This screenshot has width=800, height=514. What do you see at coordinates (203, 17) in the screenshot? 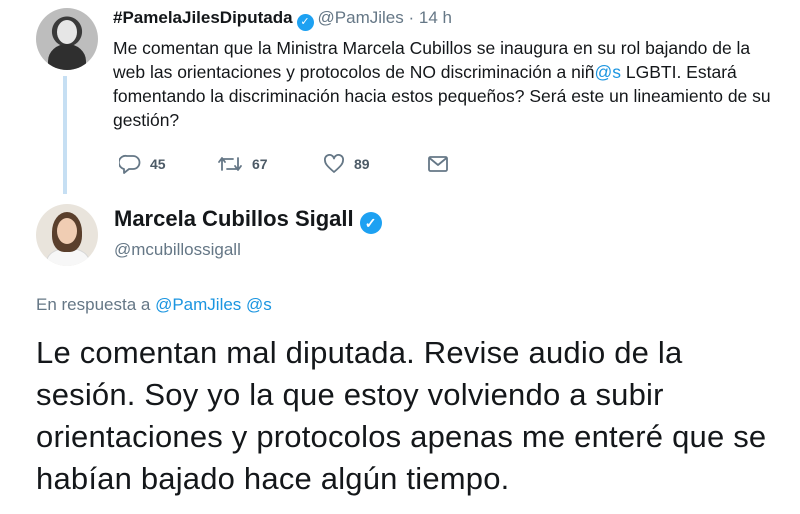
I see `reply-tweet-display-name: #PamelaJilesDiputada` at bounding box center [203, 17].